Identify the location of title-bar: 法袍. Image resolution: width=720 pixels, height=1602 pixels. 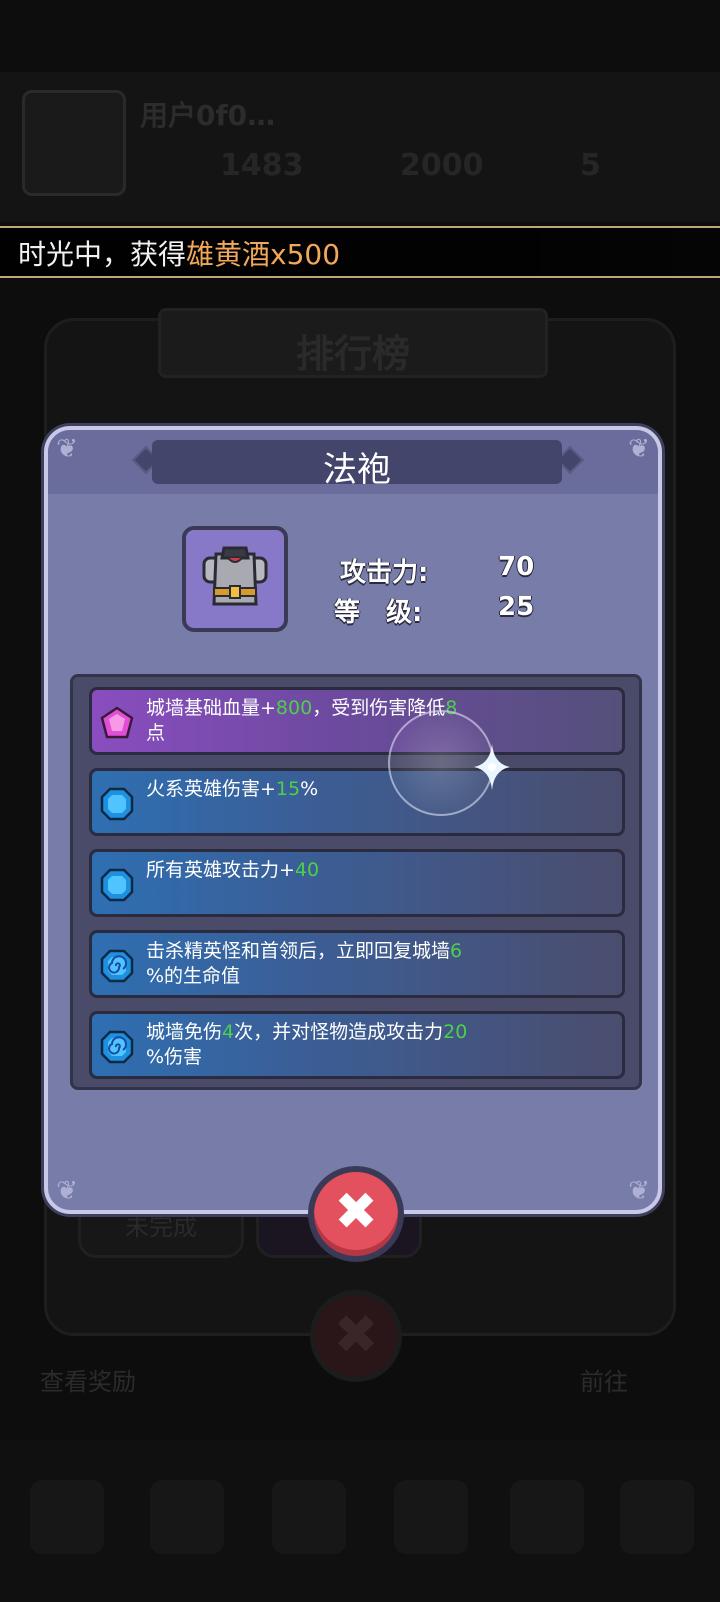
(357, 465).